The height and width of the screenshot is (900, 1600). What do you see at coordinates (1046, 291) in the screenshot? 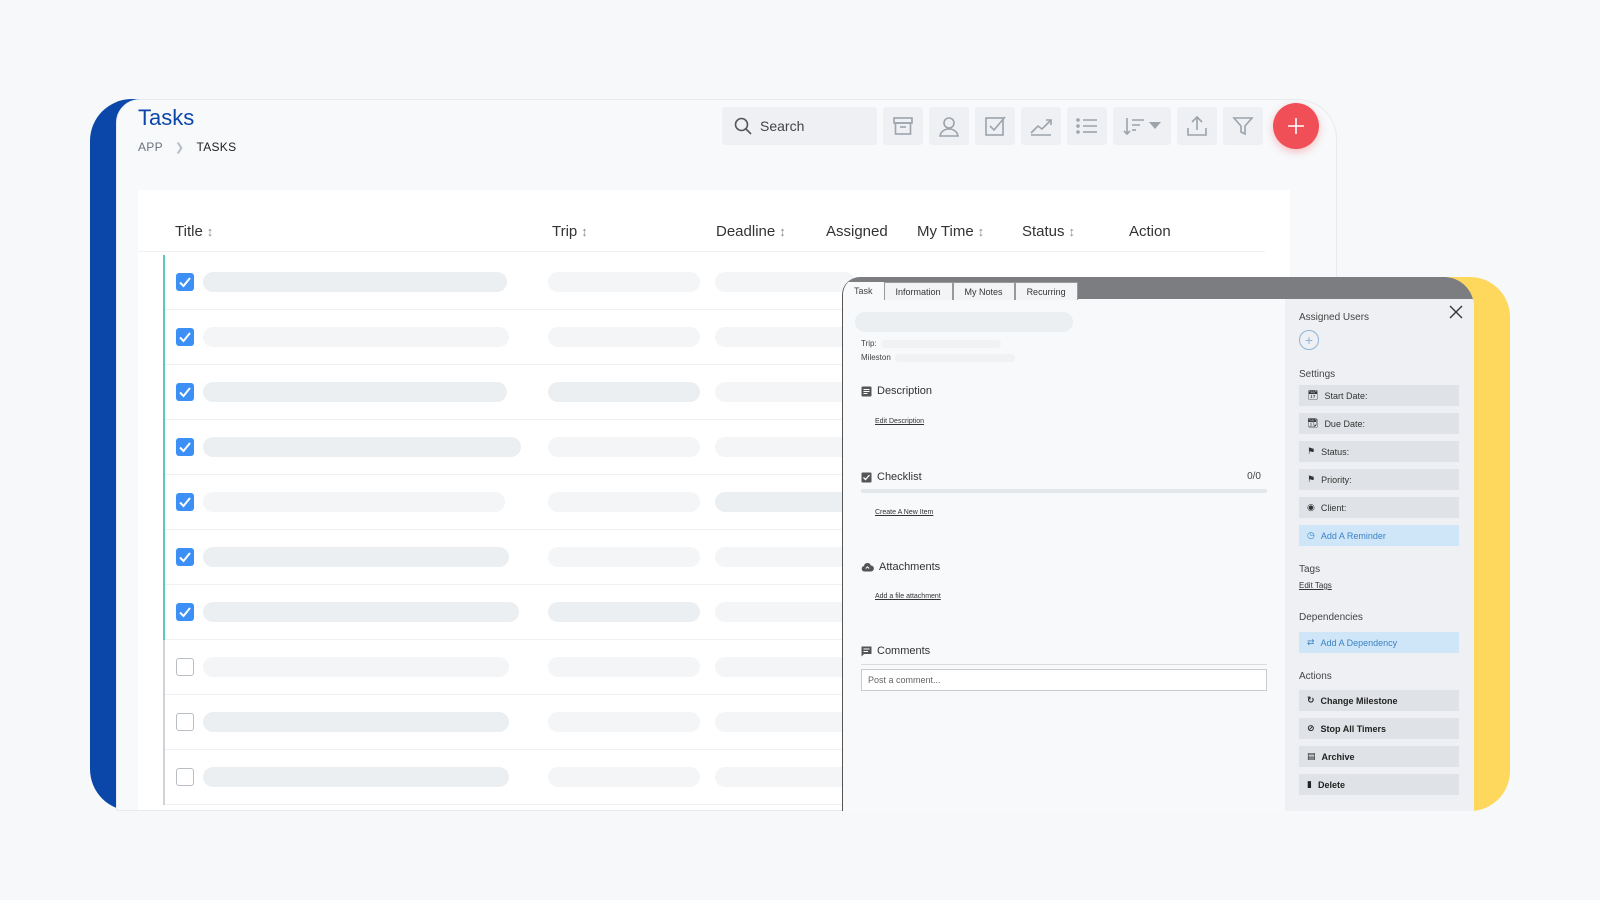
I see `tab-recurring: Recurring` at bounding box center [1046, 291].